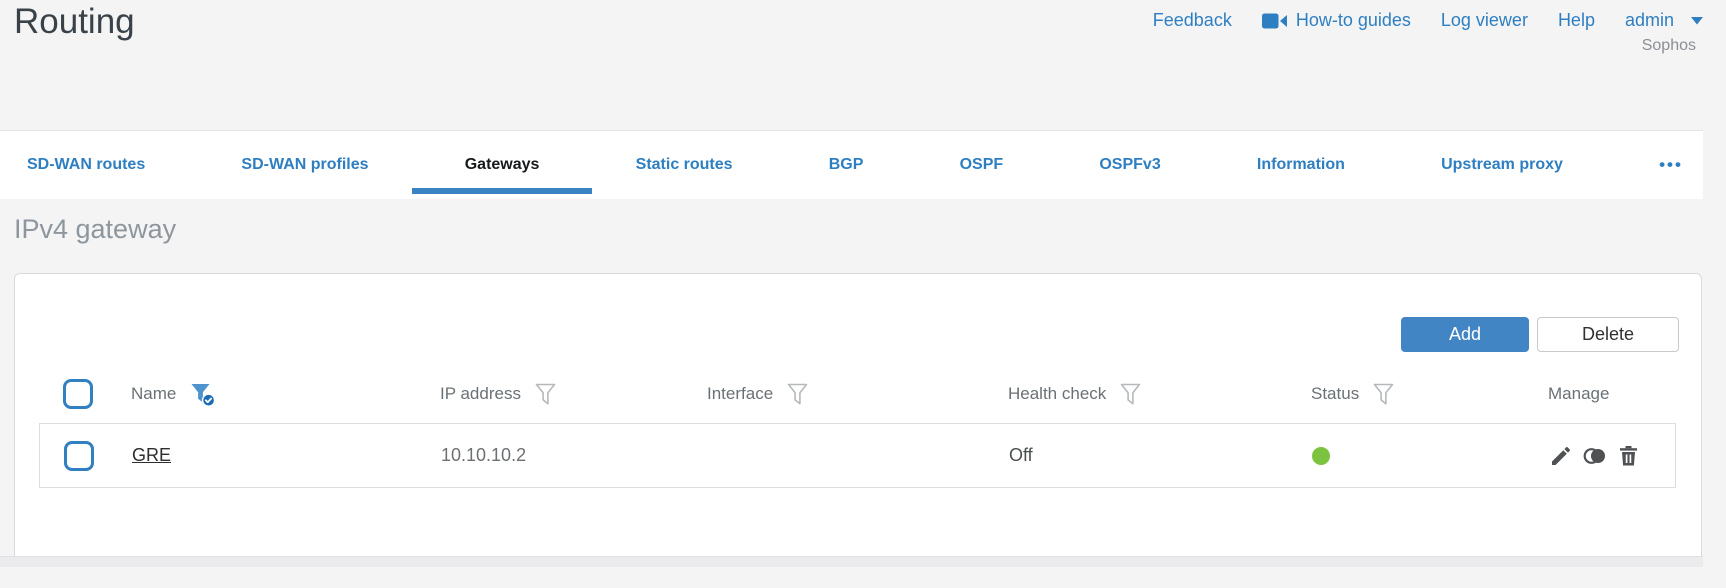 This screenshot has width=1726, height=588. Describe the element at coordinates (154, 393) in the screenshot. I see `column-header-name: Name` at that location.